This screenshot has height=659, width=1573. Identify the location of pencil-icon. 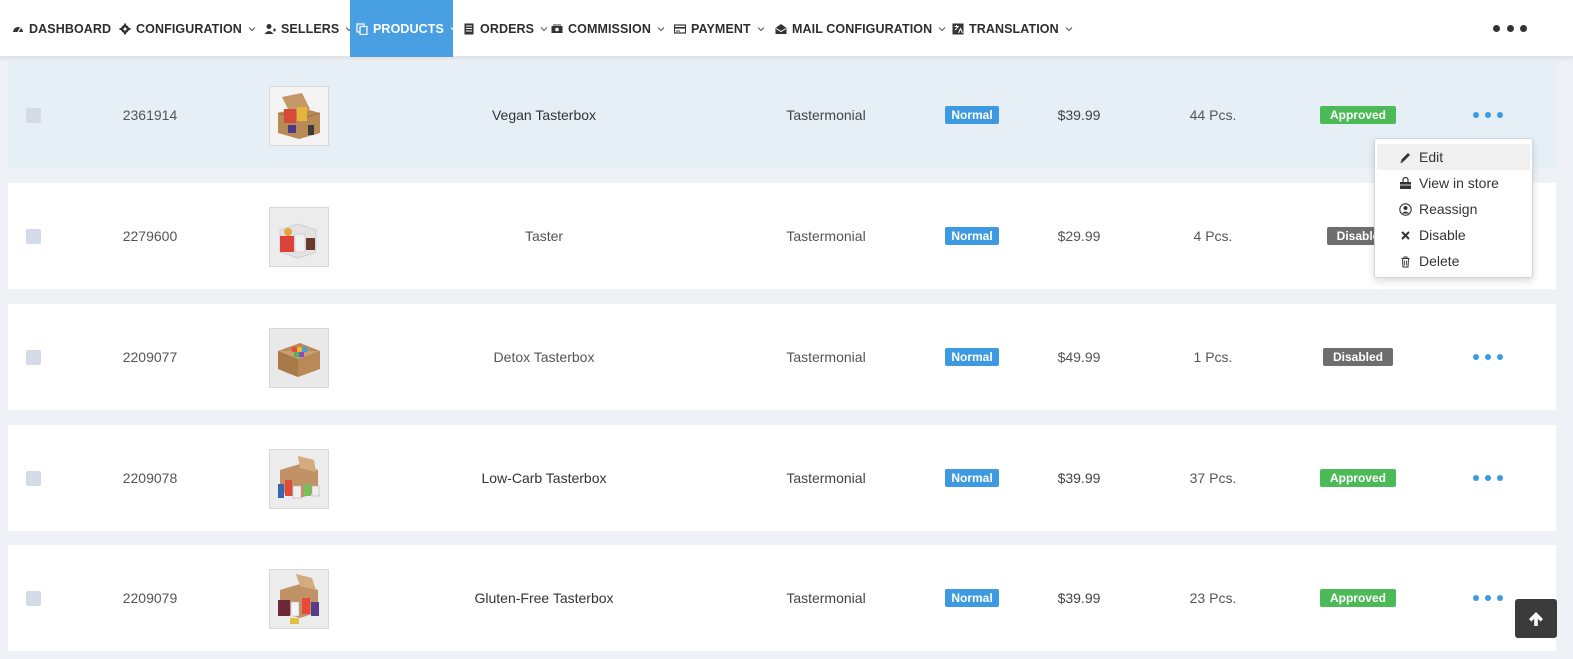
(1405, 157).